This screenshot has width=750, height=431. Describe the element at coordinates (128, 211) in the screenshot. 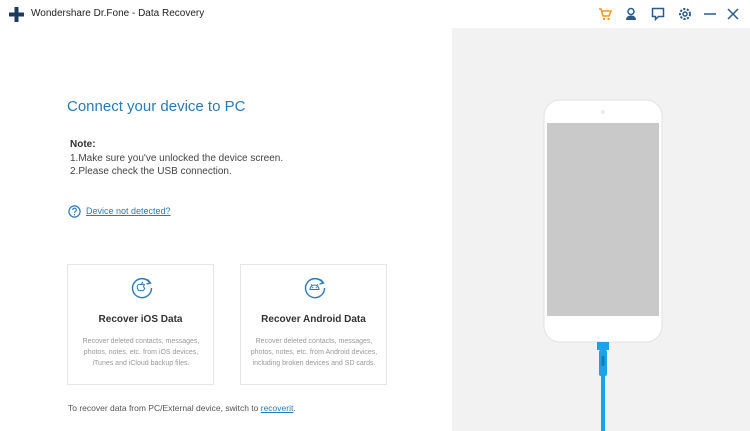

I see `device-not-detected-link: Device not detected?` at that location.